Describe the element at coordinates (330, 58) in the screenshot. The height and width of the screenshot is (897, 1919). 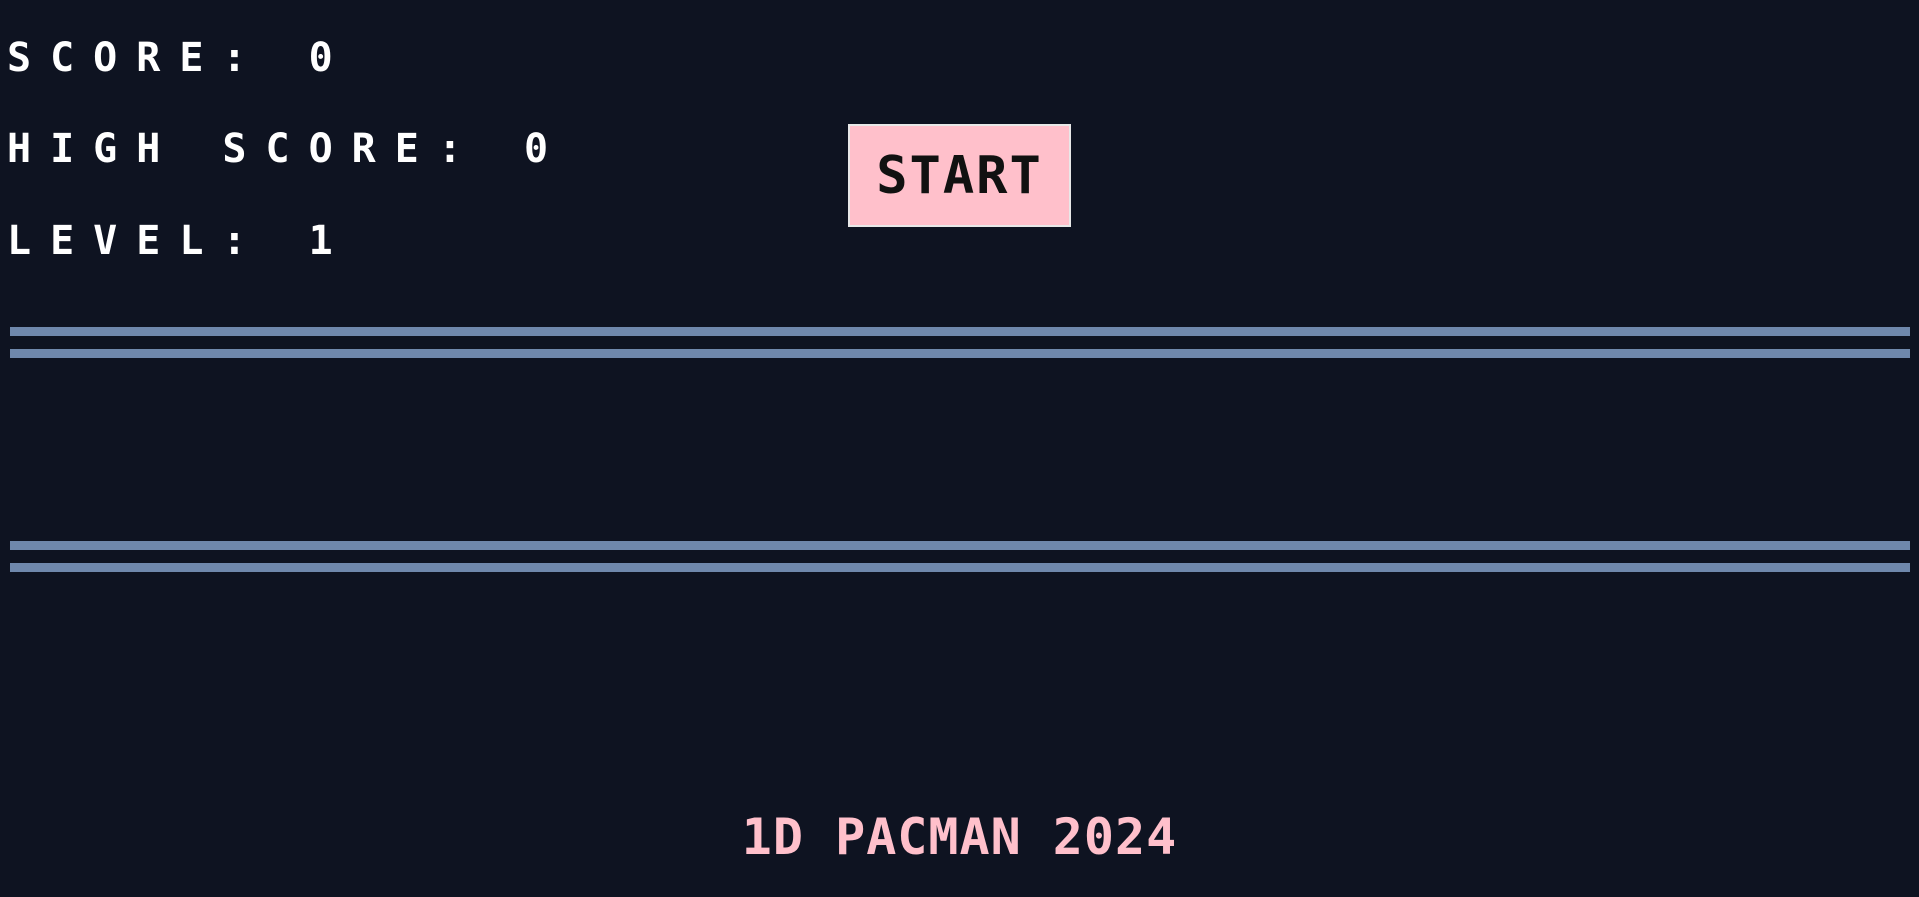
I see `score-value: 0` at that location.